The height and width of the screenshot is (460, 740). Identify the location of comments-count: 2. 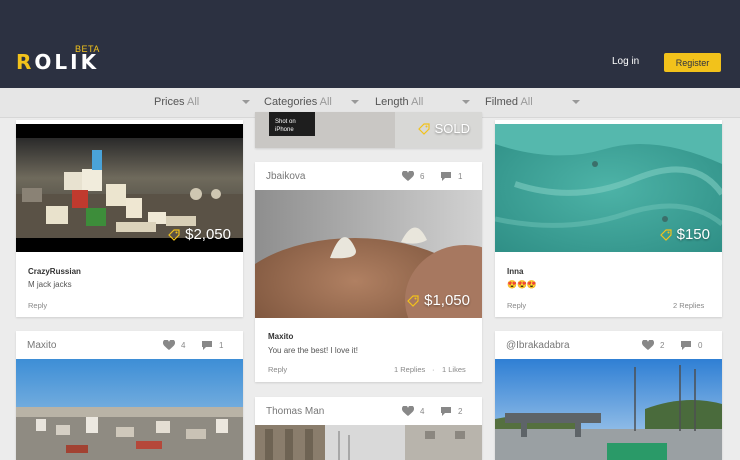
(451, 411).